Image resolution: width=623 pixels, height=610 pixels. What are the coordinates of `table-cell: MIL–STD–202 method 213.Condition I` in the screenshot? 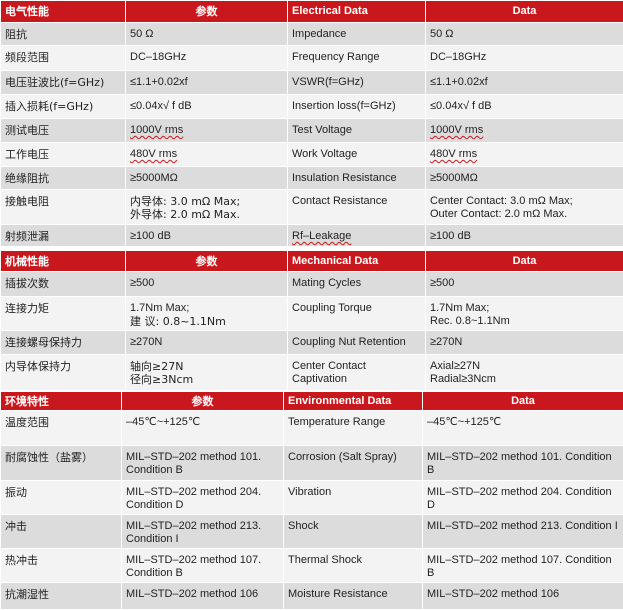 It's located at (203, 532).